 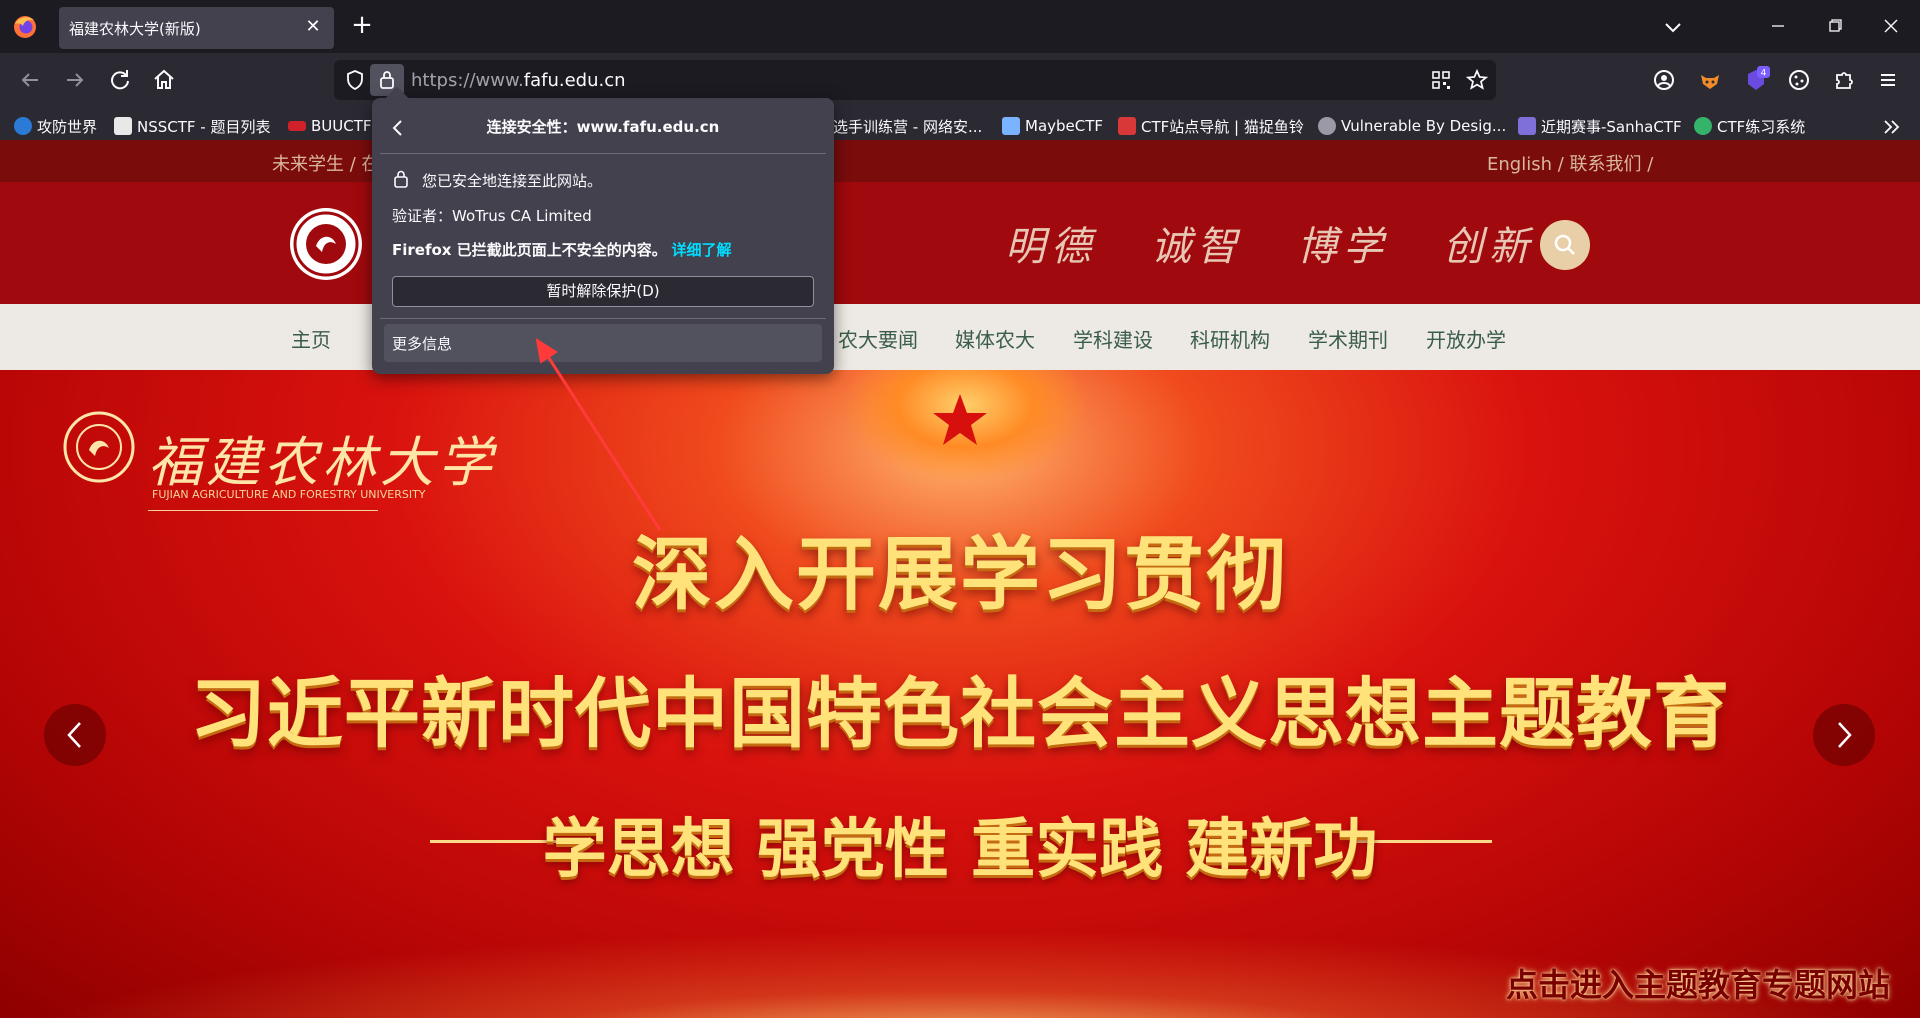 What do you see at coordinates (75, 80) in the screenshot?
I see `forward-icon` at bounding box center [75, 80].